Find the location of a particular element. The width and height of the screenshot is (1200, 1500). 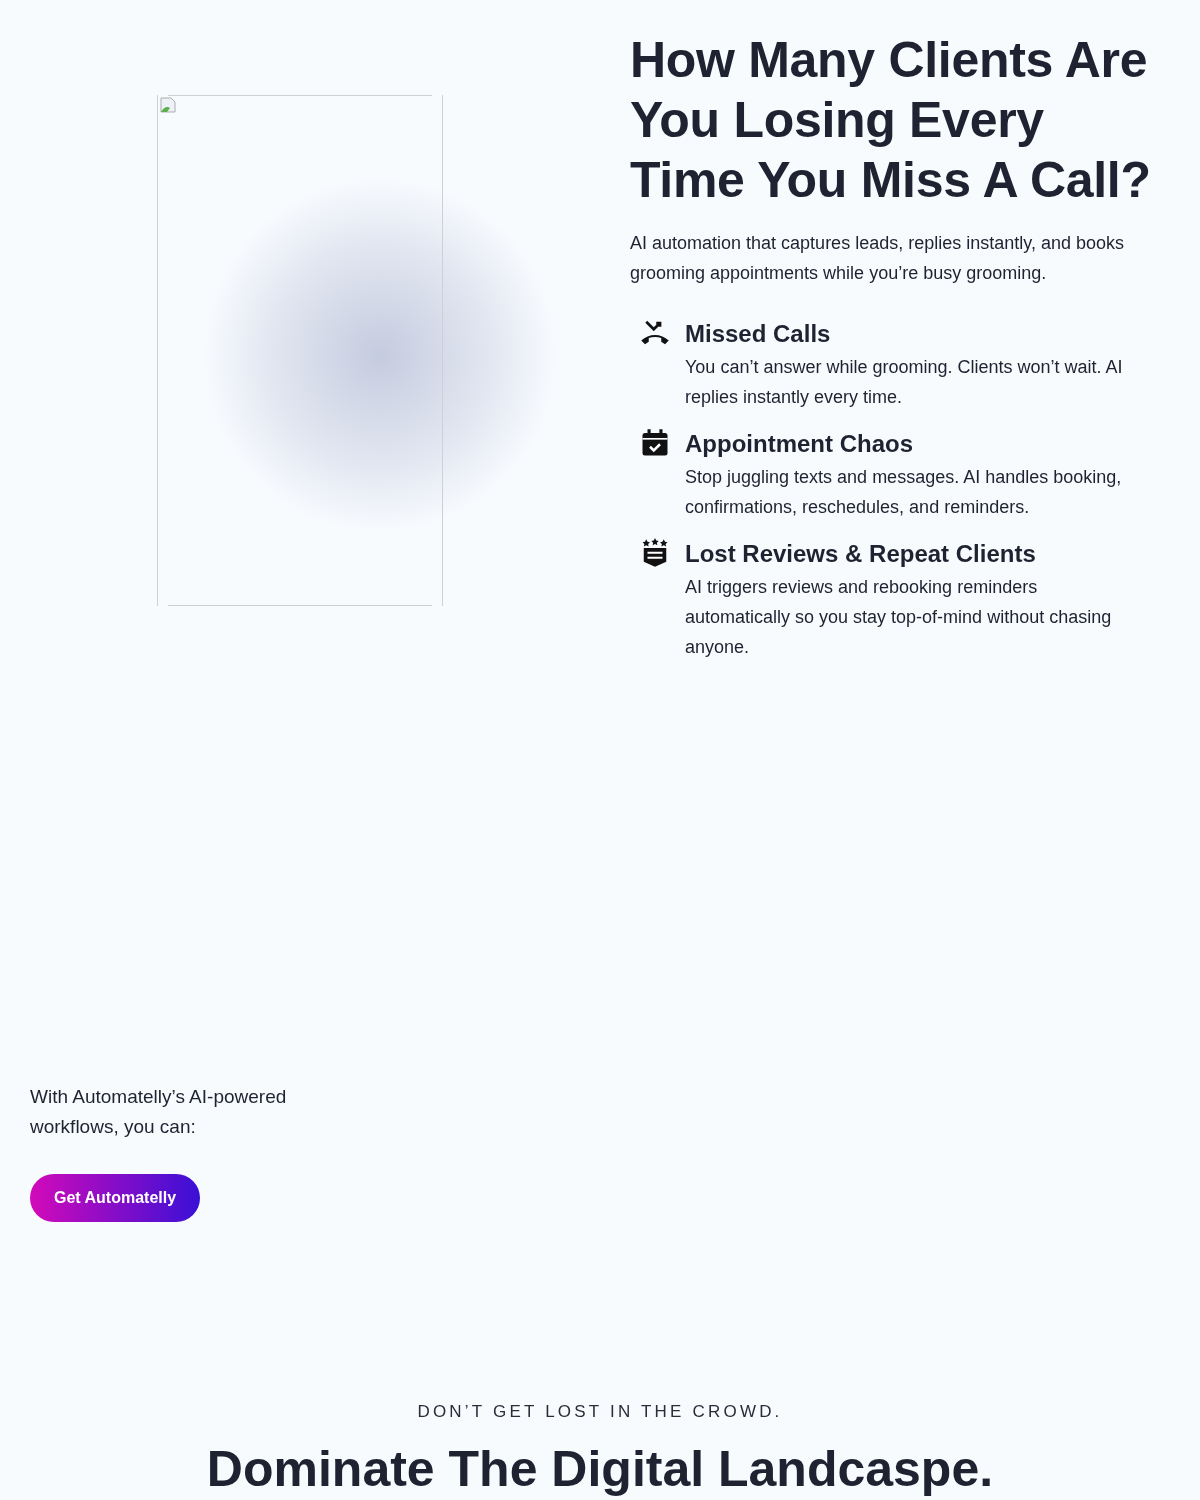

feature-text: AI triggers reviews and rebooking reminders automatically so you stay top-of-mind without chasing anyone. is located at coordinates (899, 617).